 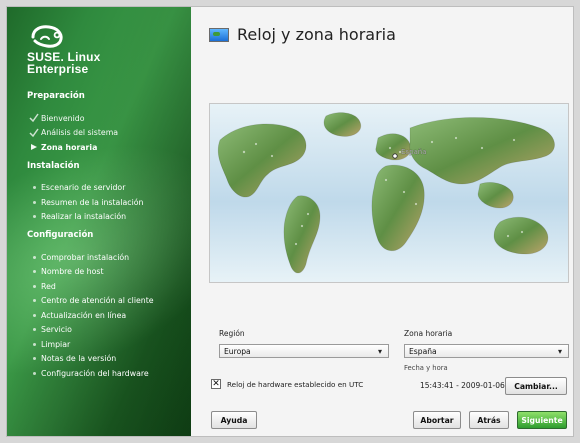 I want to click on page-title-text: Reloj y zona horaria, so click(x=316, y=34).